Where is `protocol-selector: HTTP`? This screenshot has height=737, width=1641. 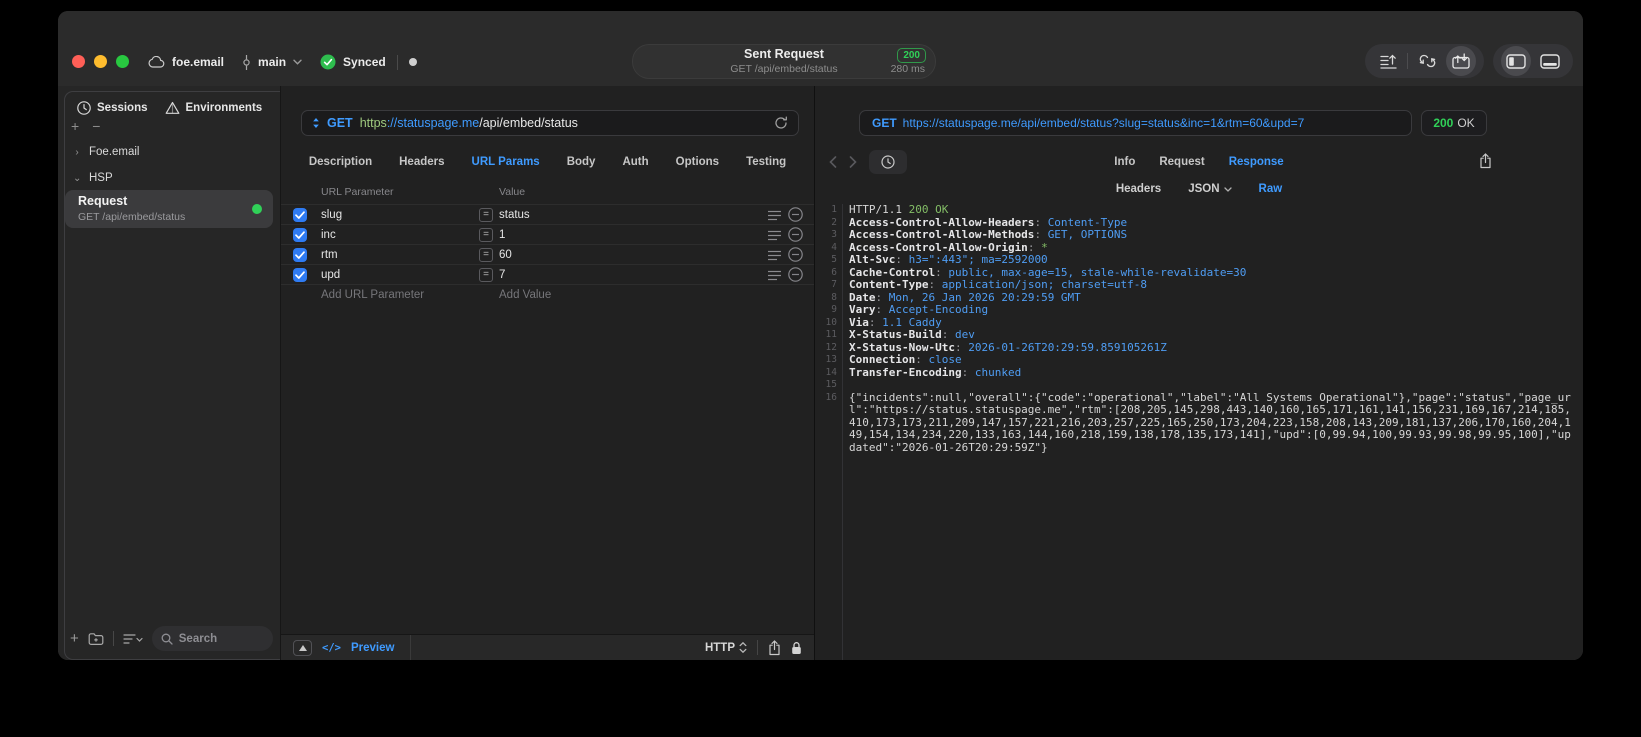
protocol-selector: HTTP is located at coordinates (726, 648).